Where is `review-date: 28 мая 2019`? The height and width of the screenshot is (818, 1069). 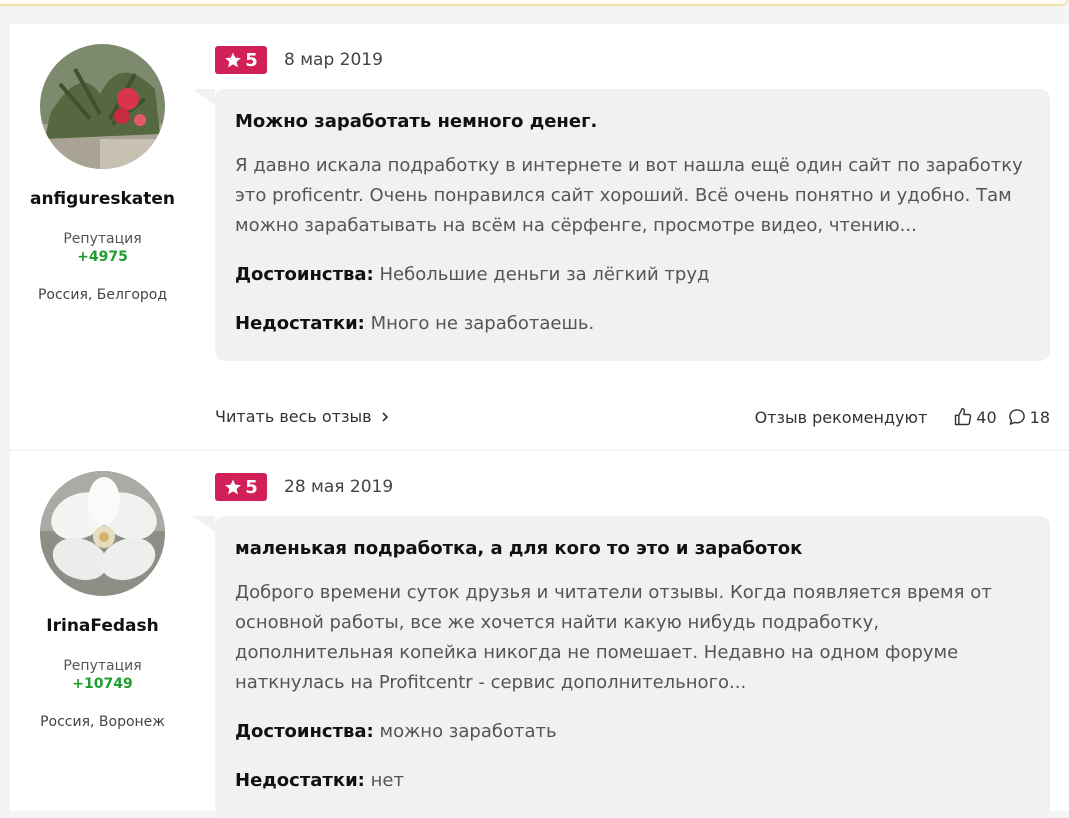 review-date: 28 мая 2019 is located at coordinates (339, 487).